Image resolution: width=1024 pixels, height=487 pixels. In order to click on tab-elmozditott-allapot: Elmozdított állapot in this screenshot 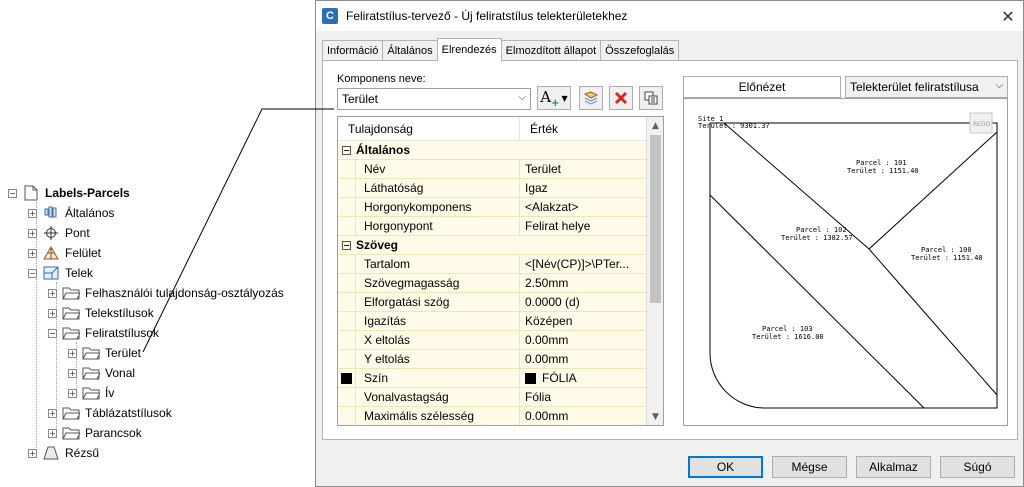, I will do `click(551, 50)`.